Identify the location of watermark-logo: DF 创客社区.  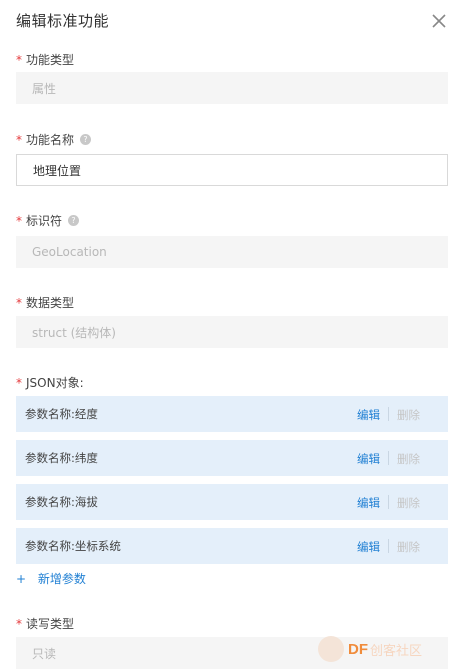
(388, 649).